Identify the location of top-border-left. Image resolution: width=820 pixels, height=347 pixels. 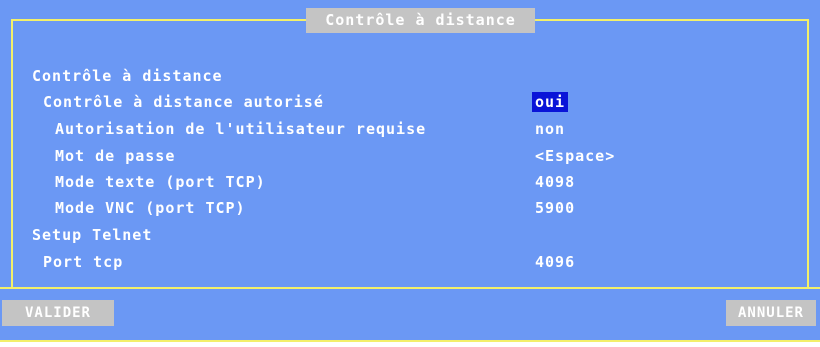
(159, 20).